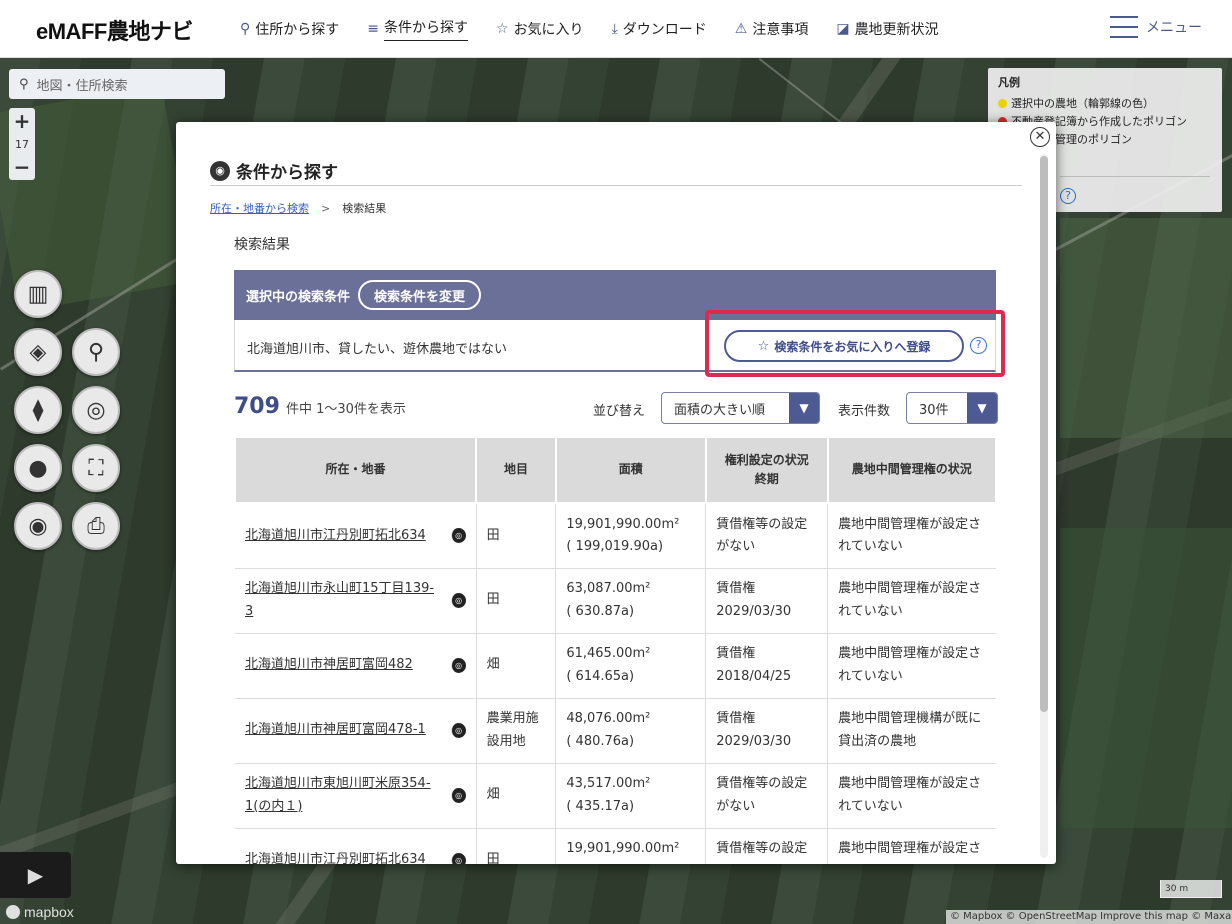 Image resolution: width=1232 pixels, height=924 pixels. Describe the element at coordinates (631, 731) in the screenshot. I see `area-cell: 48,076.00m² ( 480.76a)` at that location.